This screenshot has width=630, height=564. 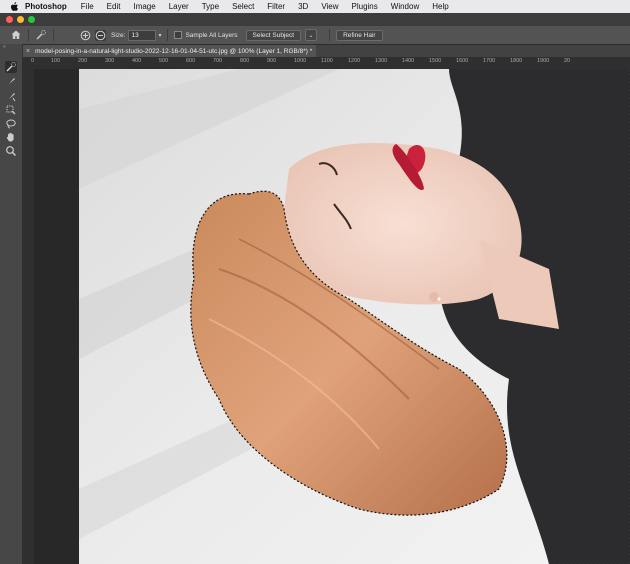 What do you see at coordinates (28, 51) in the screenshot?
I see `close-tab-icon: ×` at bounding box center [28, 51].